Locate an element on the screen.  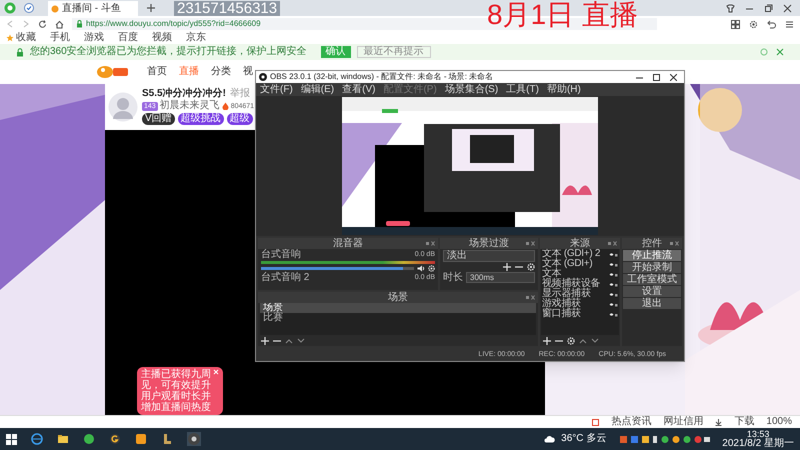
download-icon is located at coordinates (718, 422).